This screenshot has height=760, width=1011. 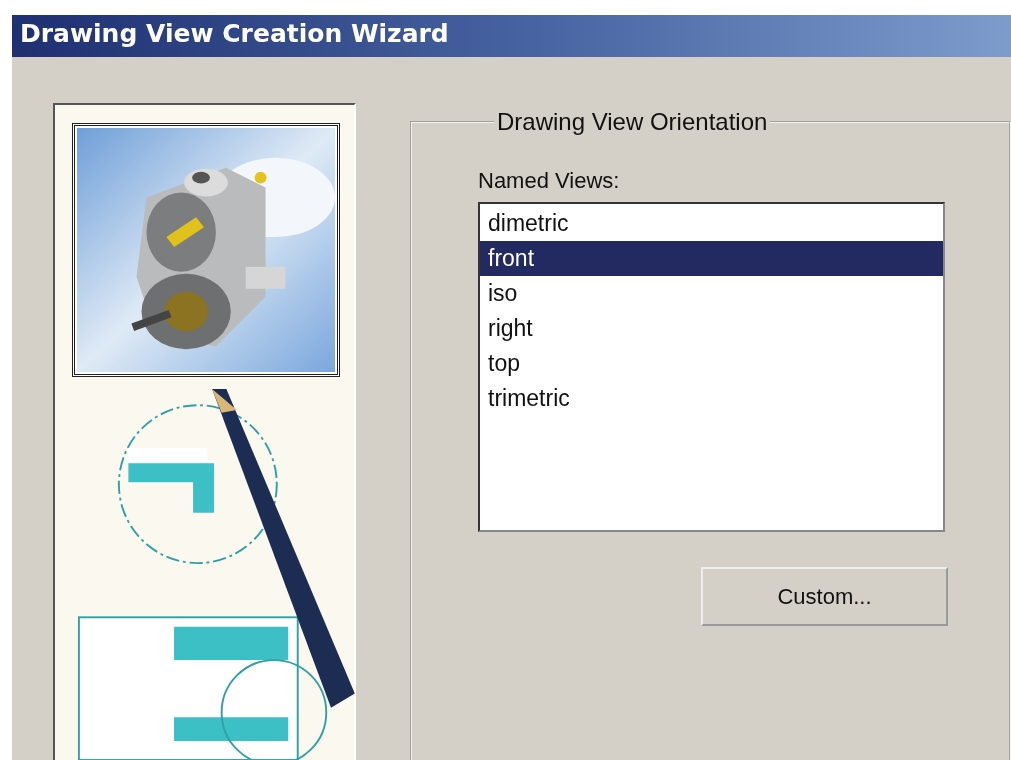 I want to click on list-item: top, so click(x=711, y=363).